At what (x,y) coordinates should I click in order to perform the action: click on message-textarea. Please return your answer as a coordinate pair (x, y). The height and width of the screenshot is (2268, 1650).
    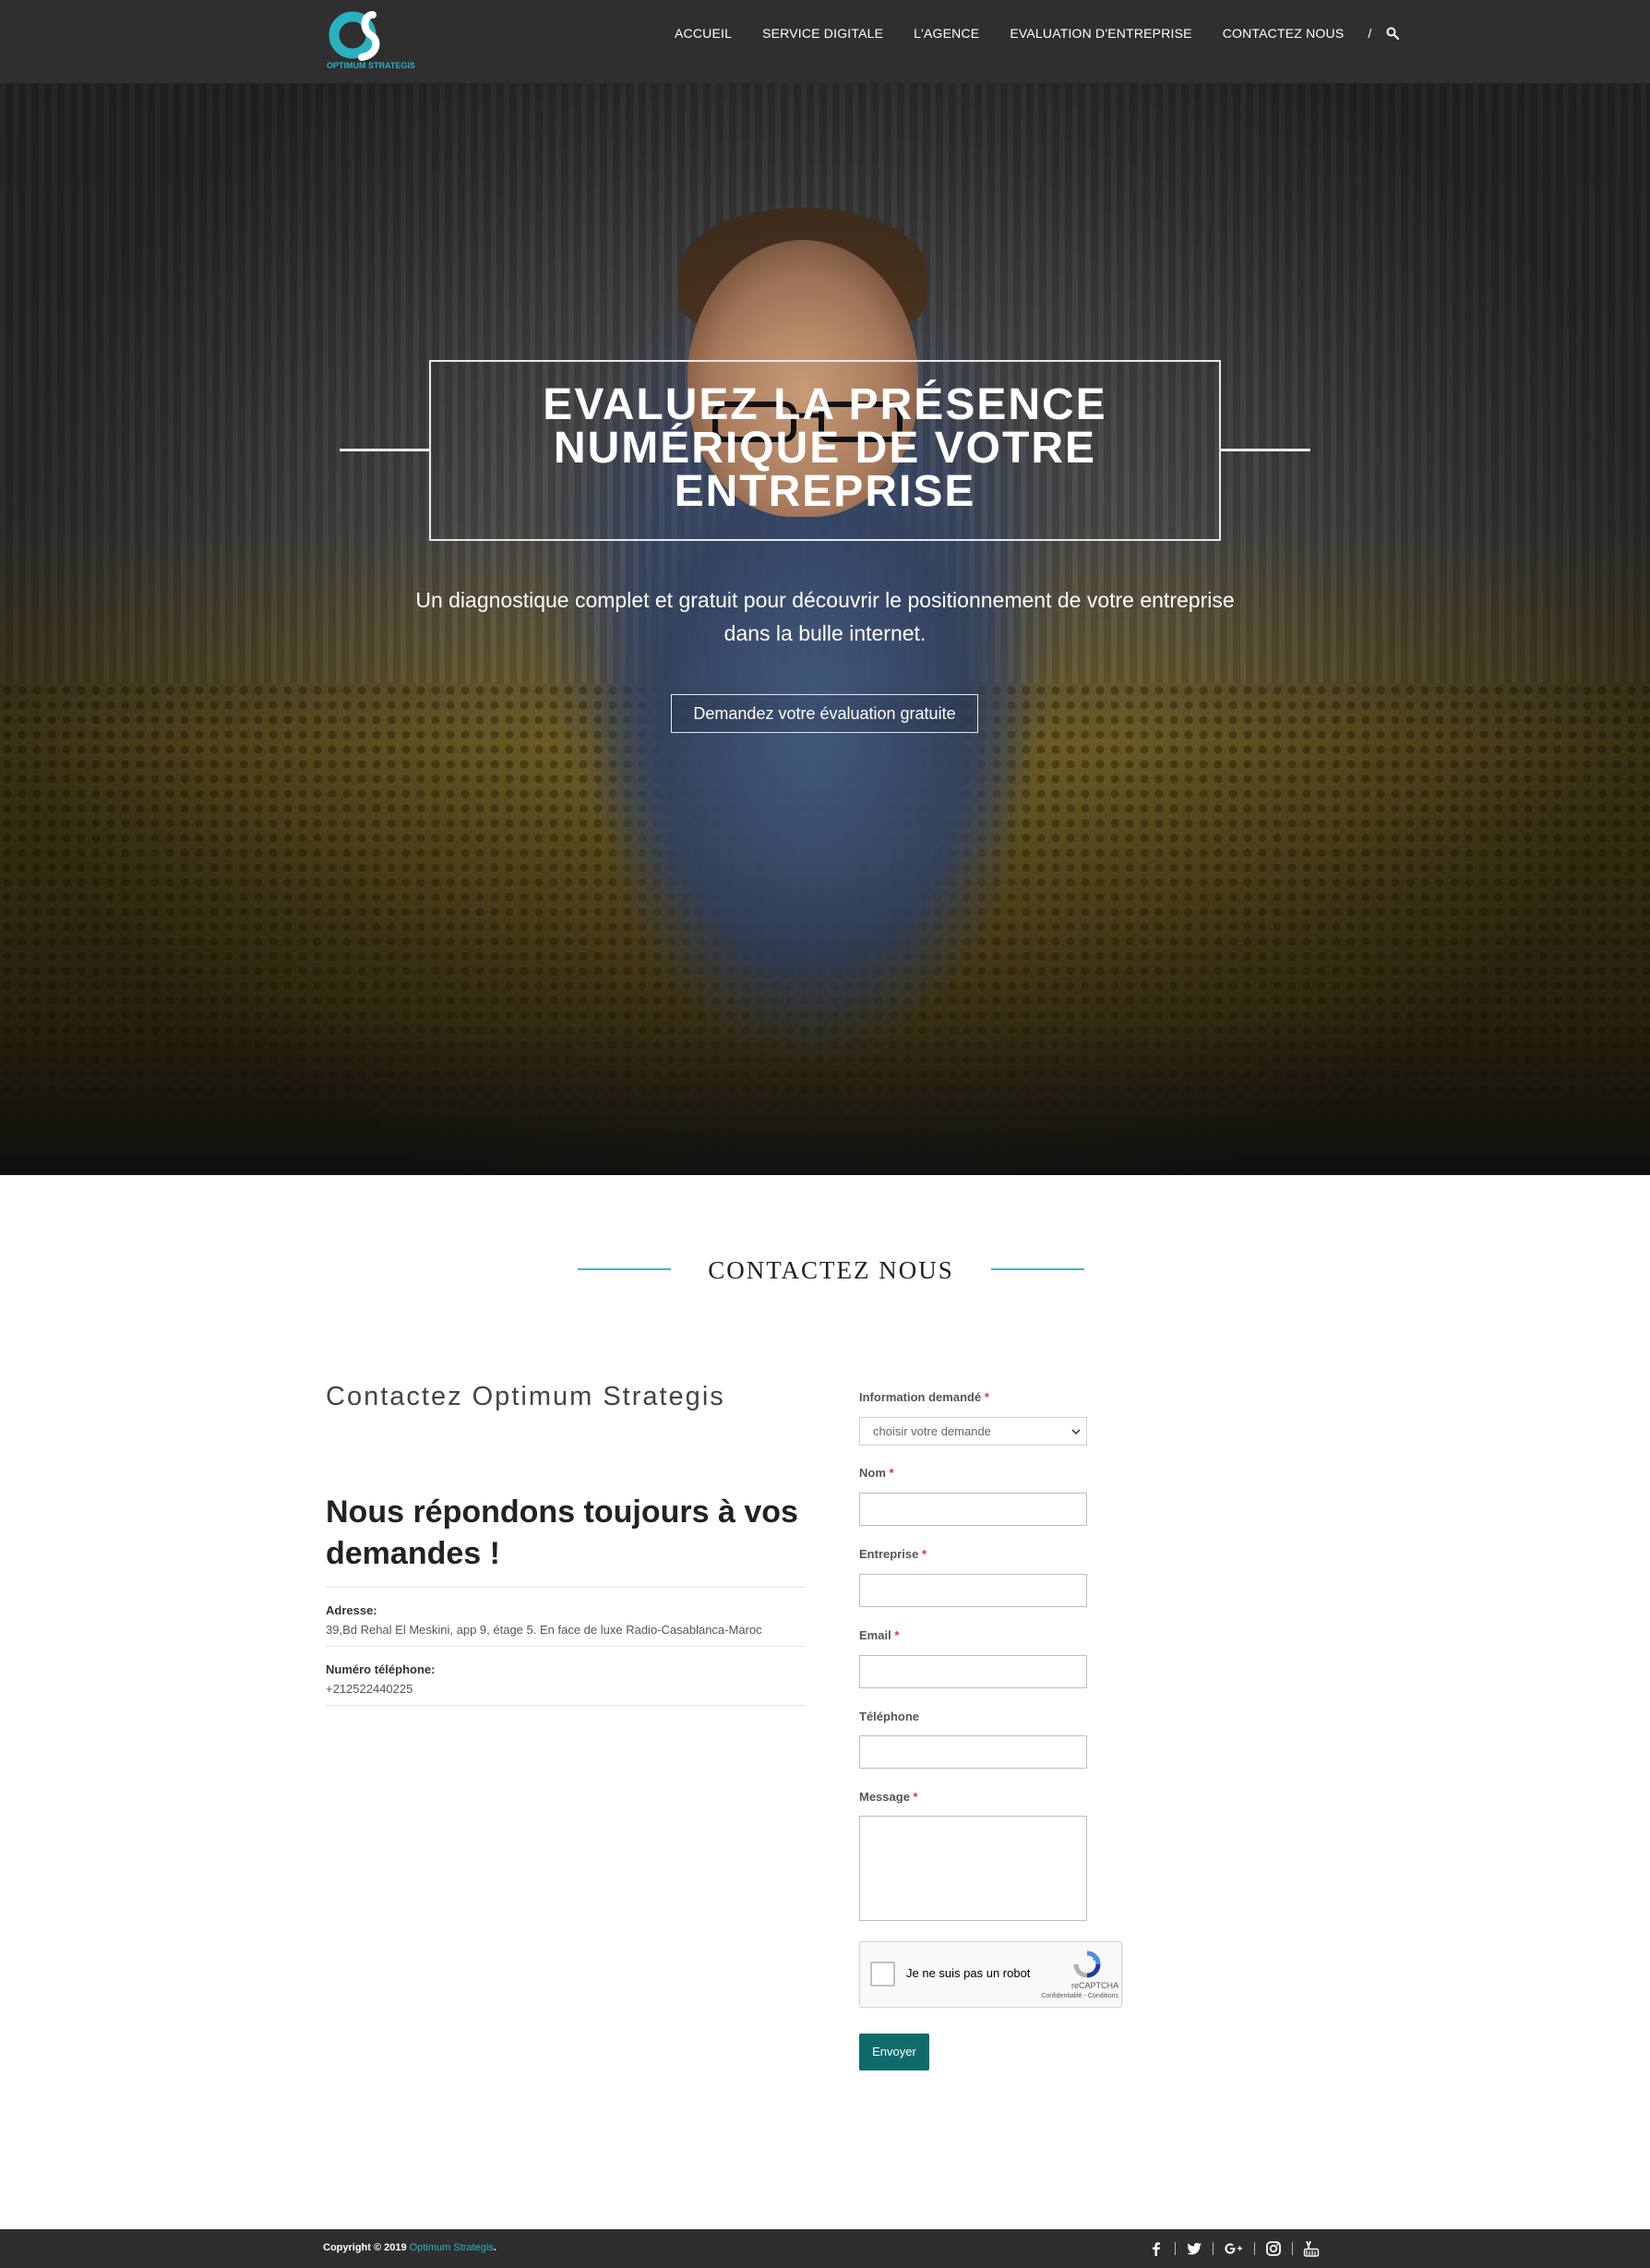
    Looking at the image, I should click on (973, 1868).